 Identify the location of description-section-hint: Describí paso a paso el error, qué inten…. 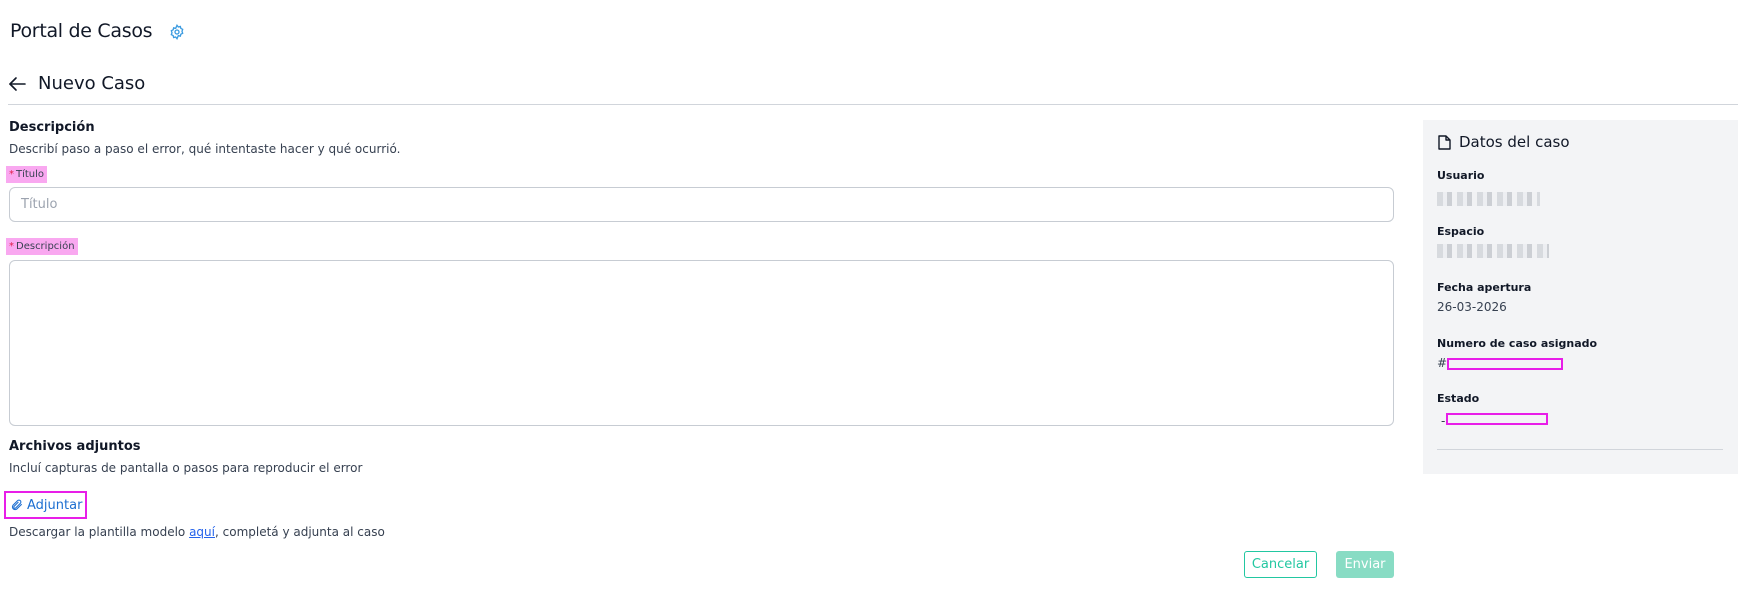
(205, 149).